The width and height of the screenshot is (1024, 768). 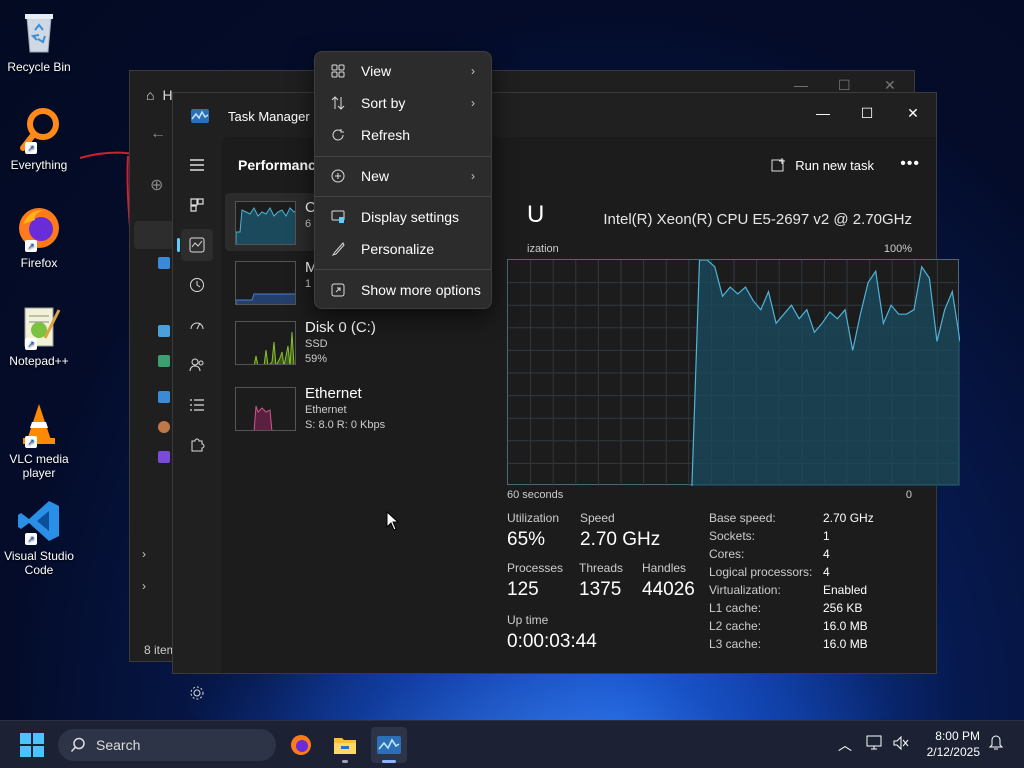 What do you see at coordinates (32, 745) in the screenshot?
I see `start-button` at bounding box center [32, 745].